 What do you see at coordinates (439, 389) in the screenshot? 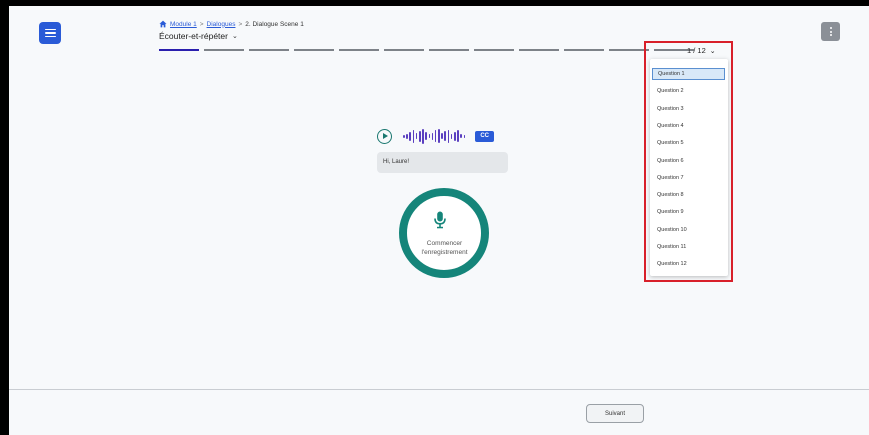
I see `footer-divider` at bounding box center [439, 389].